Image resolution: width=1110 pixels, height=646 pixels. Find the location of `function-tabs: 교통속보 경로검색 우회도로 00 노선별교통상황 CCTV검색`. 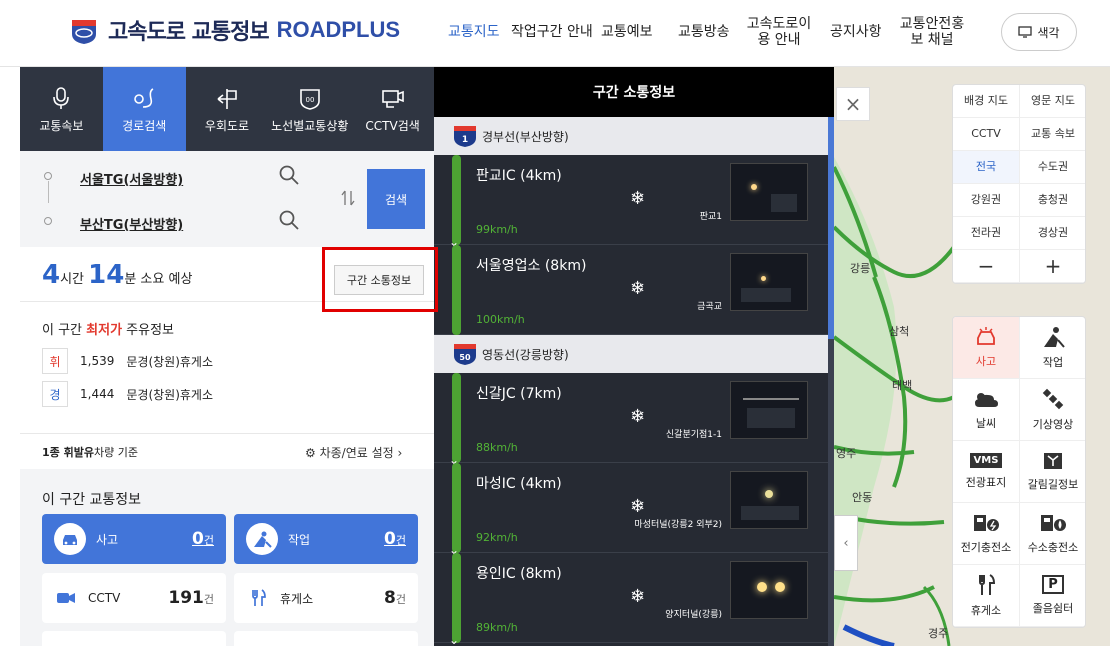

function-tabs: 교통속보 경로검색 우회도로 00 노선별교통상황 CCTV검색 is located at coordinates (227, 109).